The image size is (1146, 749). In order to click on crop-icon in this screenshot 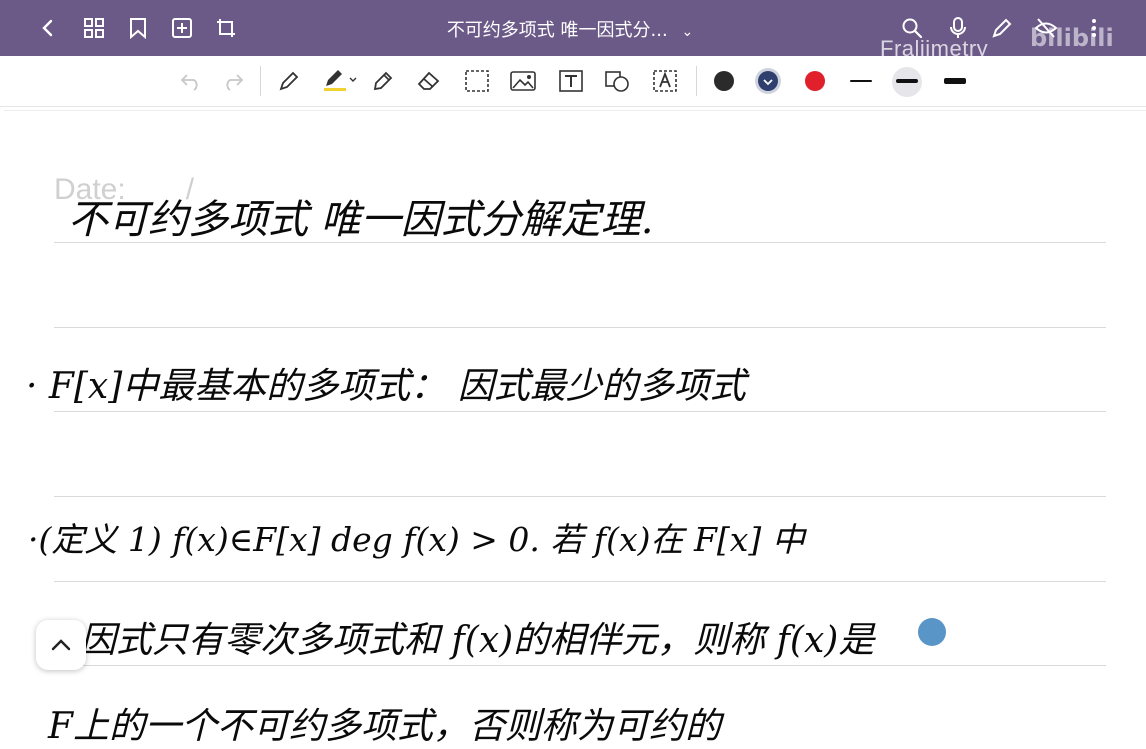, I will do `click(226, 28)`.